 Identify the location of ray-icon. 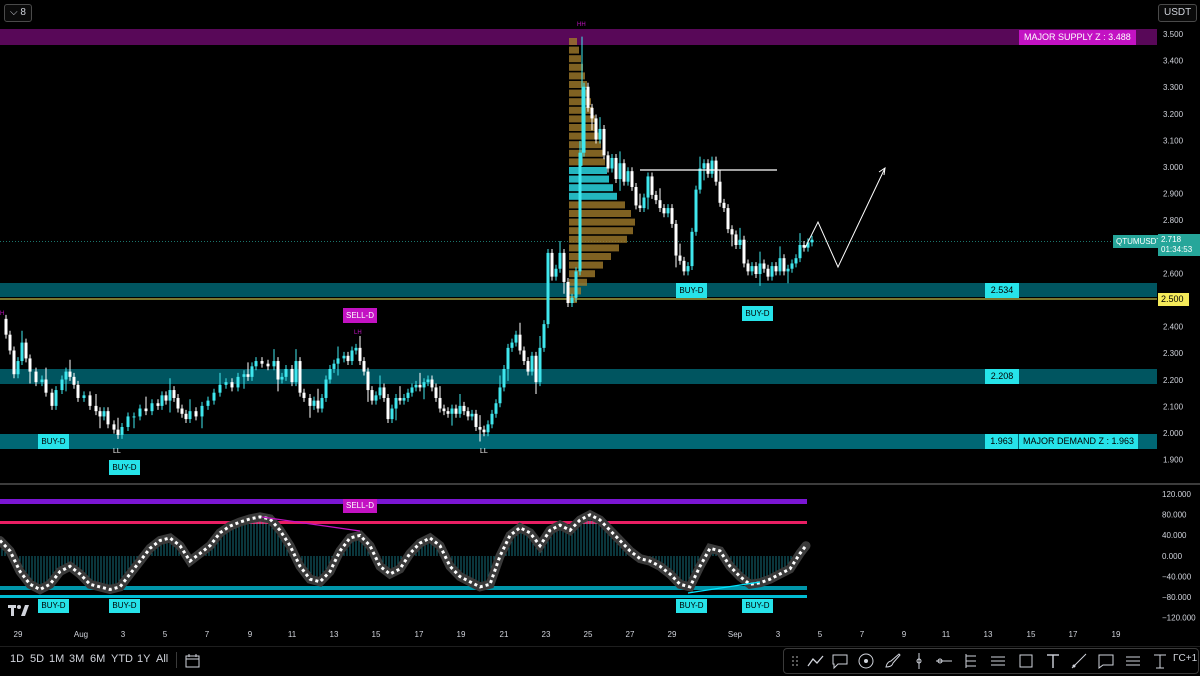
(1079, 661).